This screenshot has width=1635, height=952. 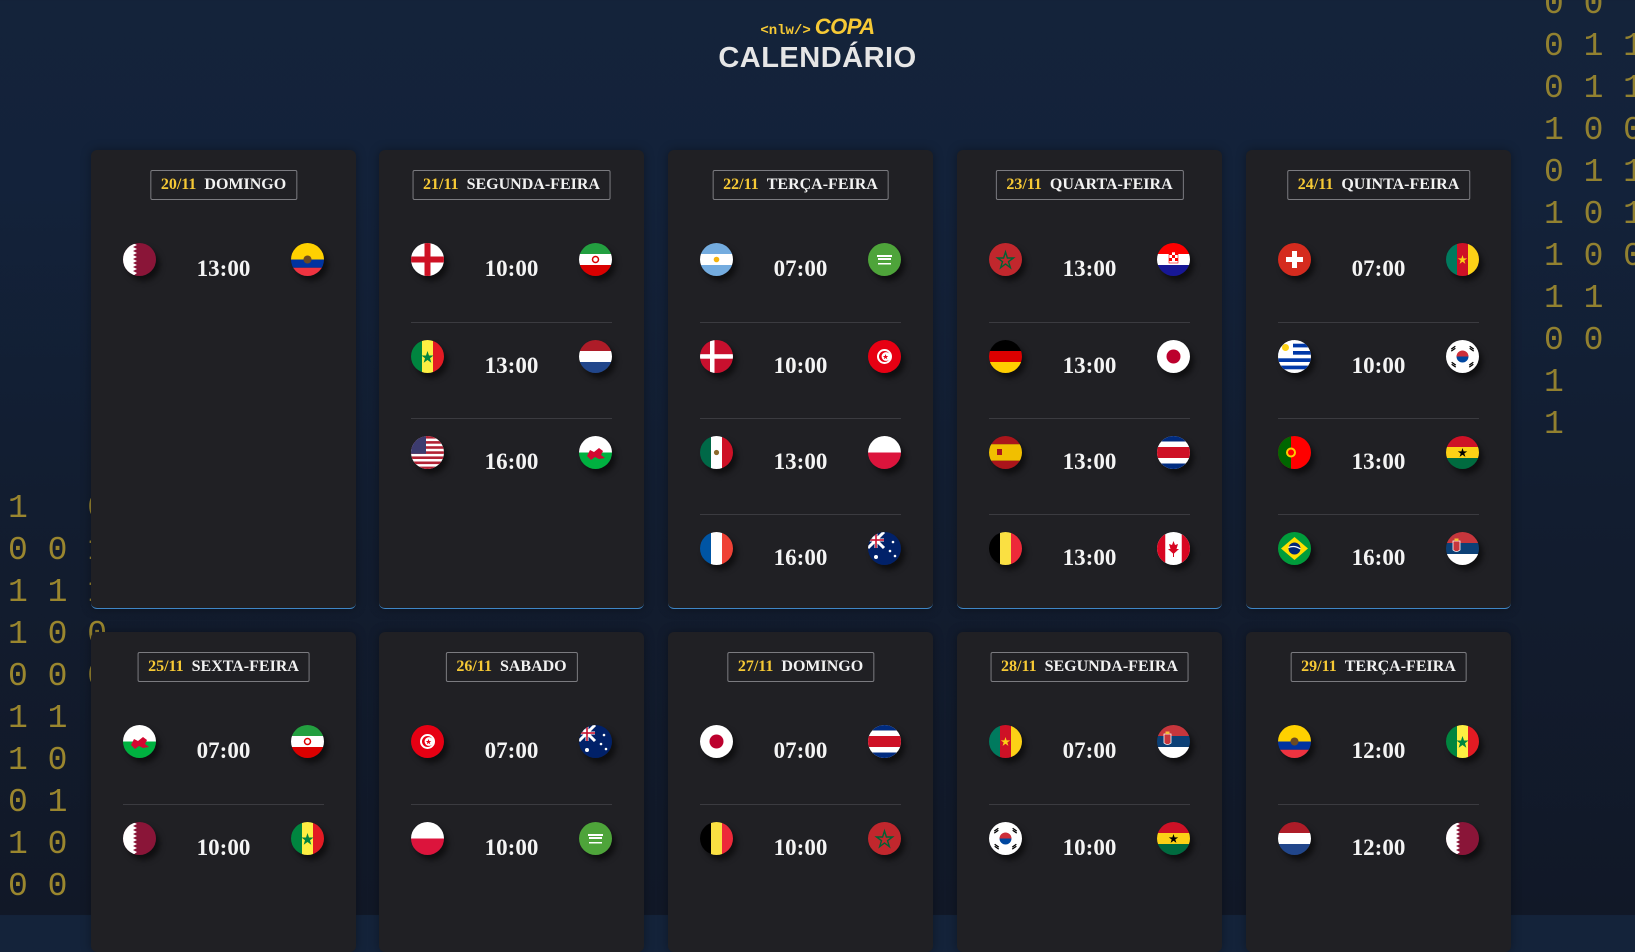 I want to click on page-title: CALENDÁRIO, so click(x=817, y=58).